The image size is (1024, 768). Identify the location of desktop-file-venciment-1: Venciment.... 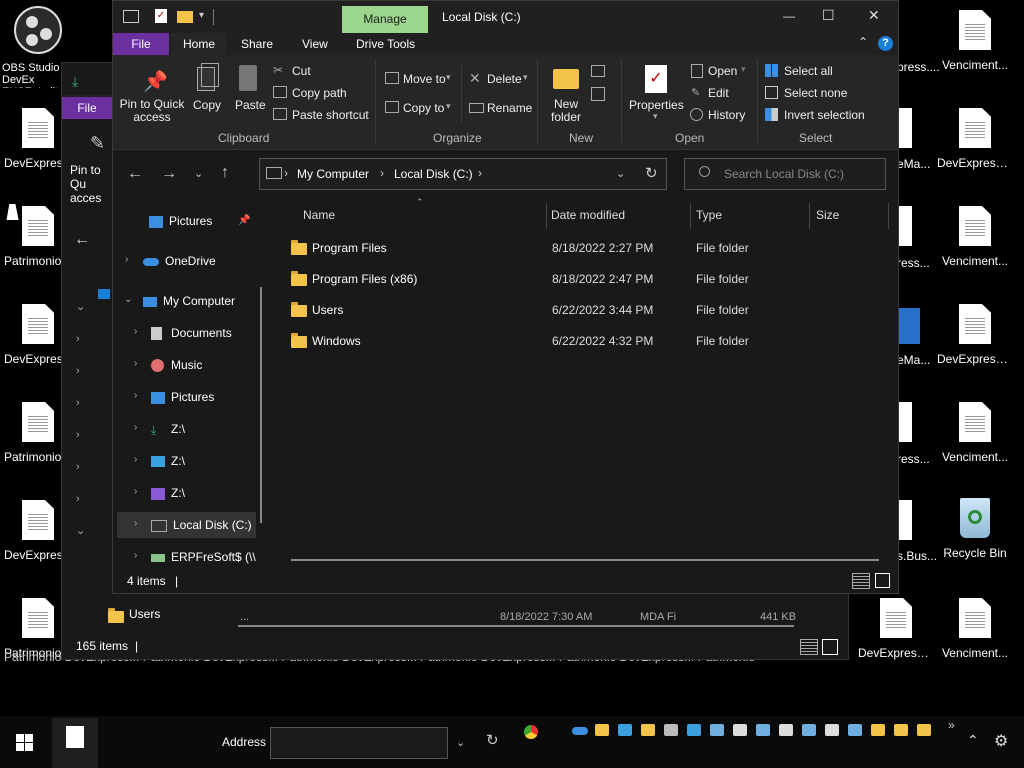
(975, 41).